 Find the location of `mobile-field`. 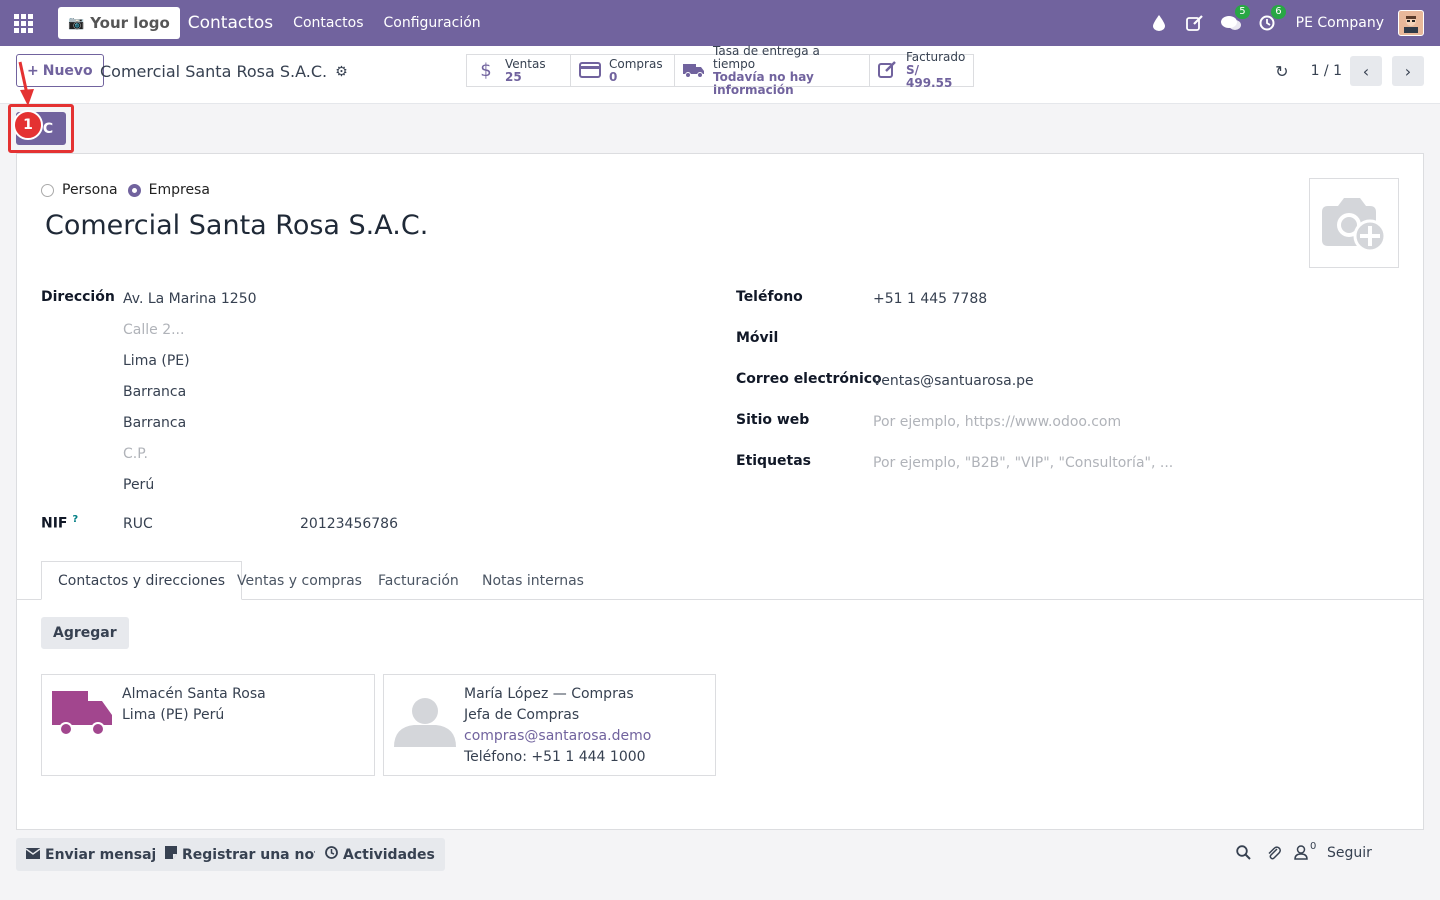

mobile-field is located at coordinates (1073, 341).